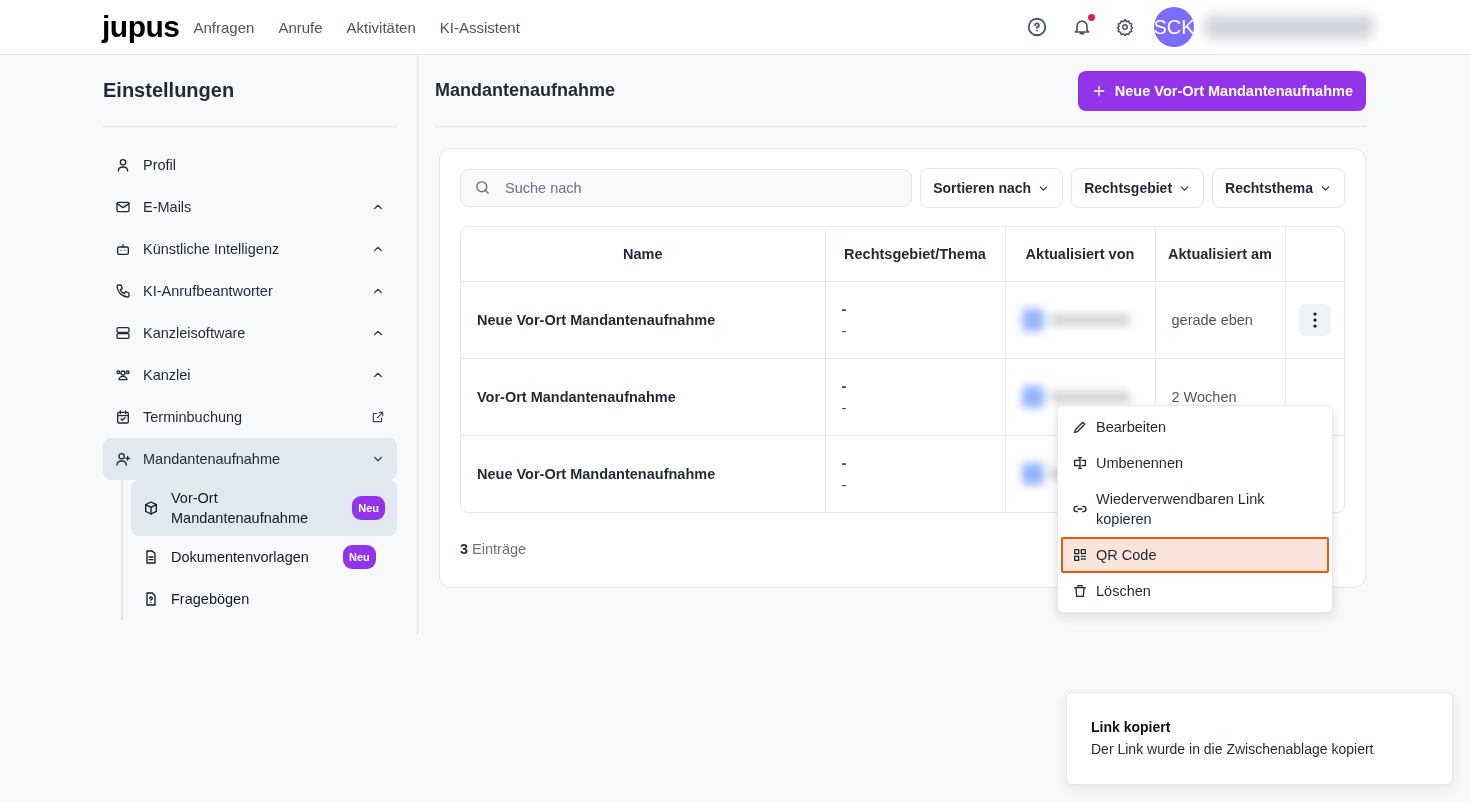 This screenshot has width=1470, height=802. What do you see at coordinates (525, 90) in the screenshot?
I see `page-title: Mandantenaufnahme` at bounding box center [525, 90].